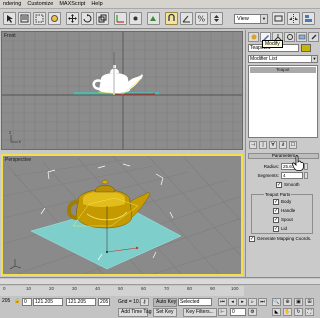  Describe the element at coordinates (29, 288) in the screenshot. I see `ruler-tick-label: 10` at that location.